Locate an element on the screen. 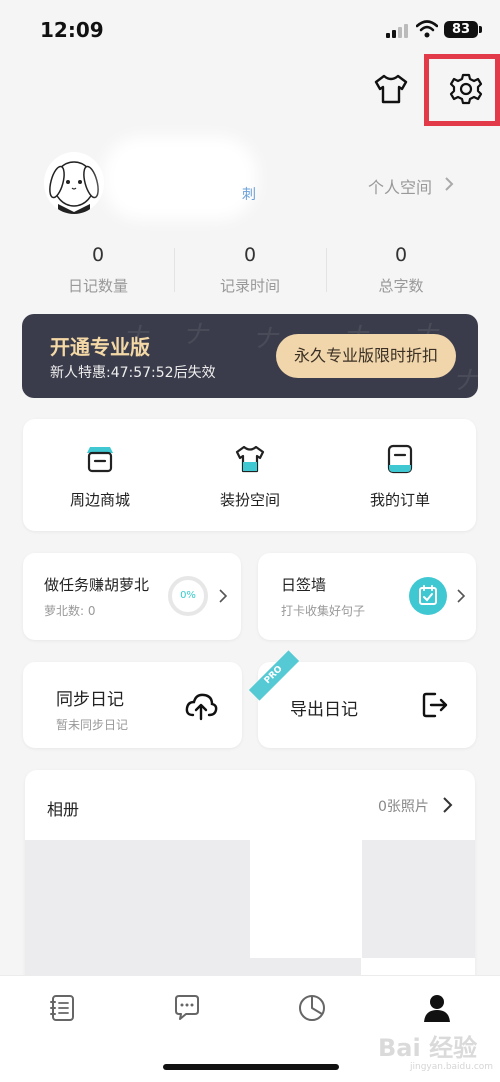 The width and height of the screenshot is (500, 1082). export-icon is located at coordinates (435, 705).